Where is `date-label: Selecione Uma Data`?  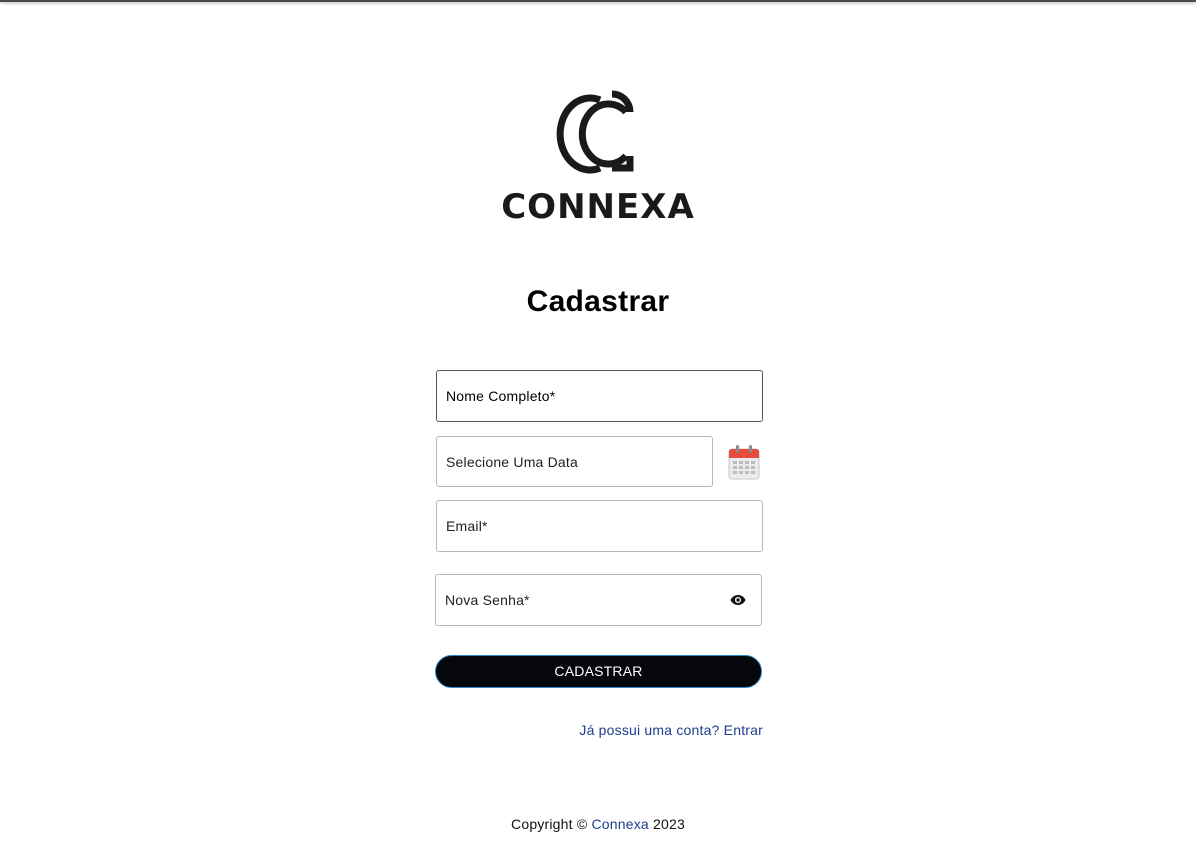
date-label: Selecione Uma Data is located at coordinates (512, 461).